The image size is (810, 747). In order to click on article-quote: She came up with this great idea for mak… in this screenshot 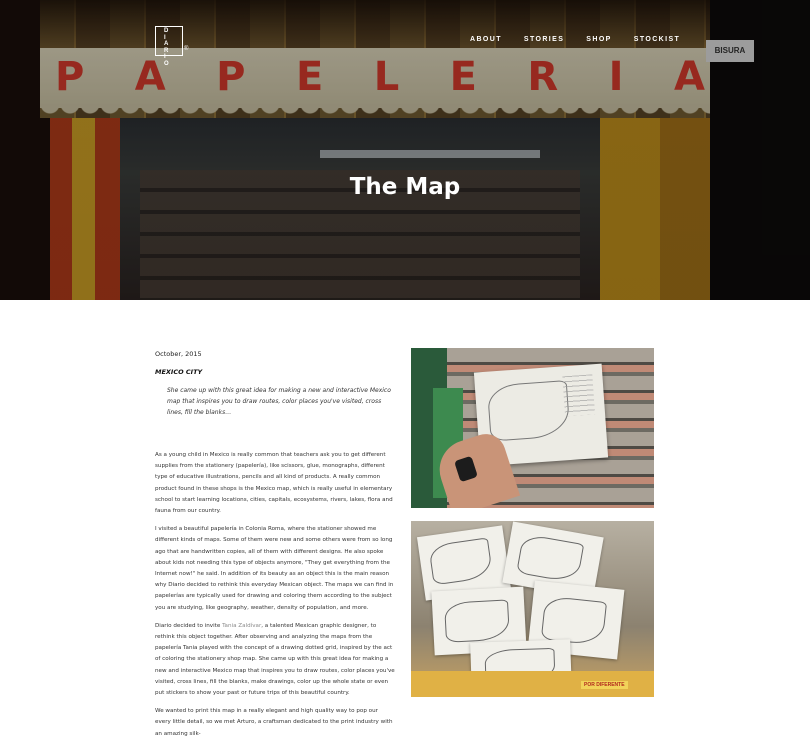, I will do `click(279, 401)`.